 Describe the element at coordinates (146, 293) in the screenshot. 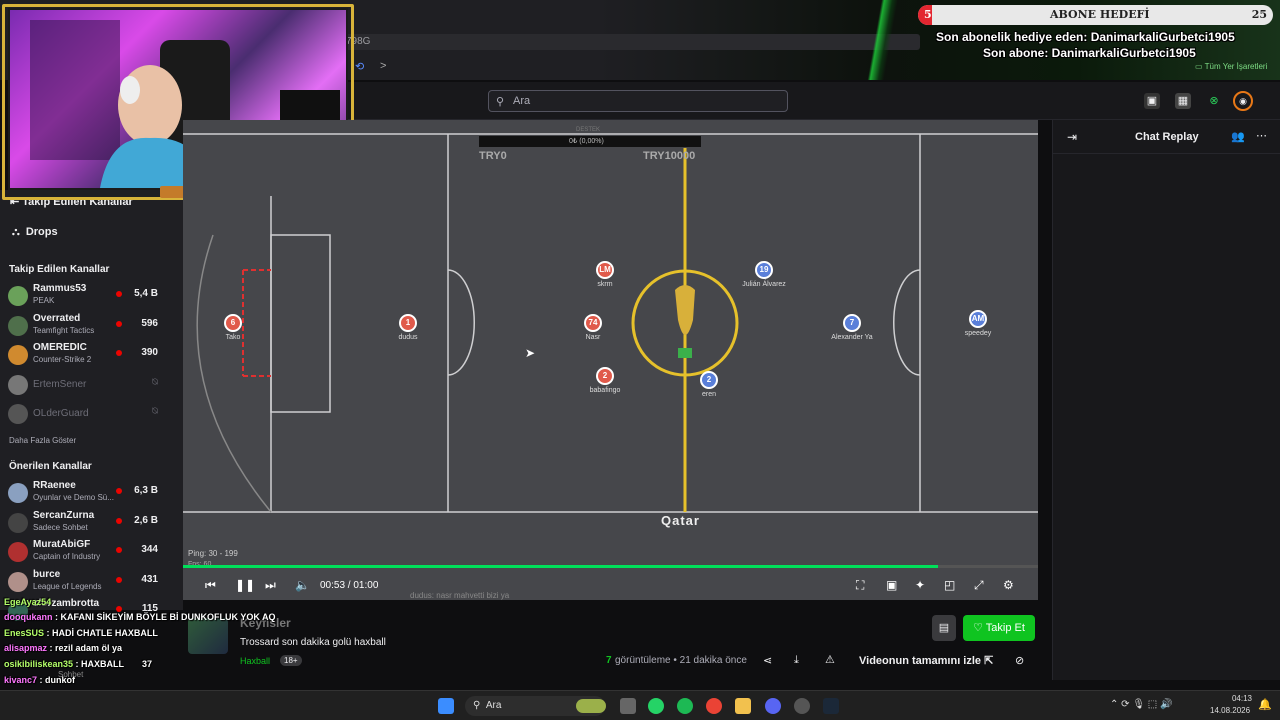

I see `viewer-count: 5,4 B` at that location.